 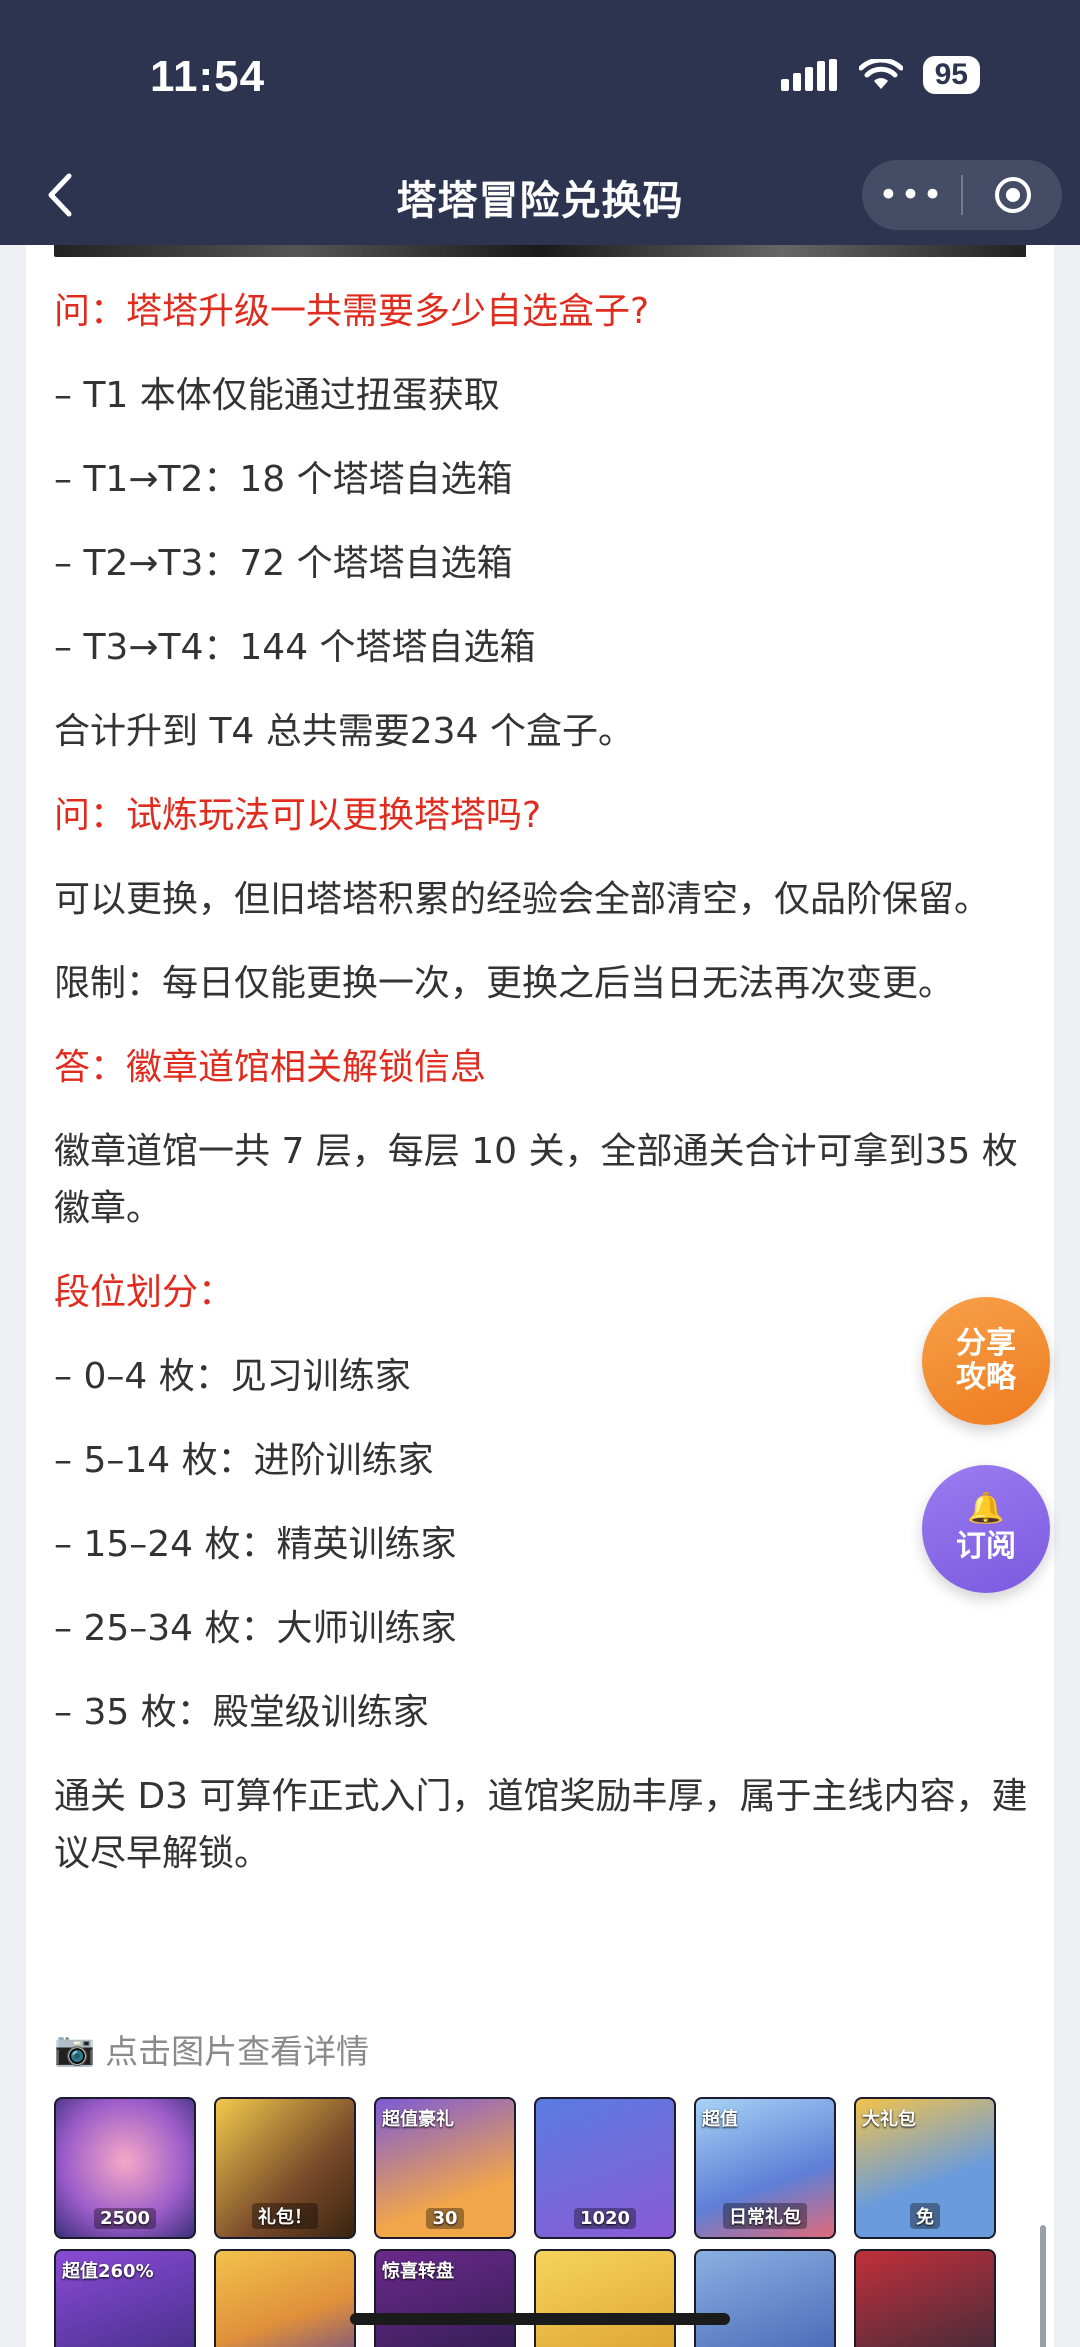 What do you see at coordinates (541, 1825) in the screenshot?
I see `article-paragraph: 通关 D3 可算作正式入门，道馆奖励丰厚，属于主线内容，建议尽早解锁。` at bounding box center [541, 1825].